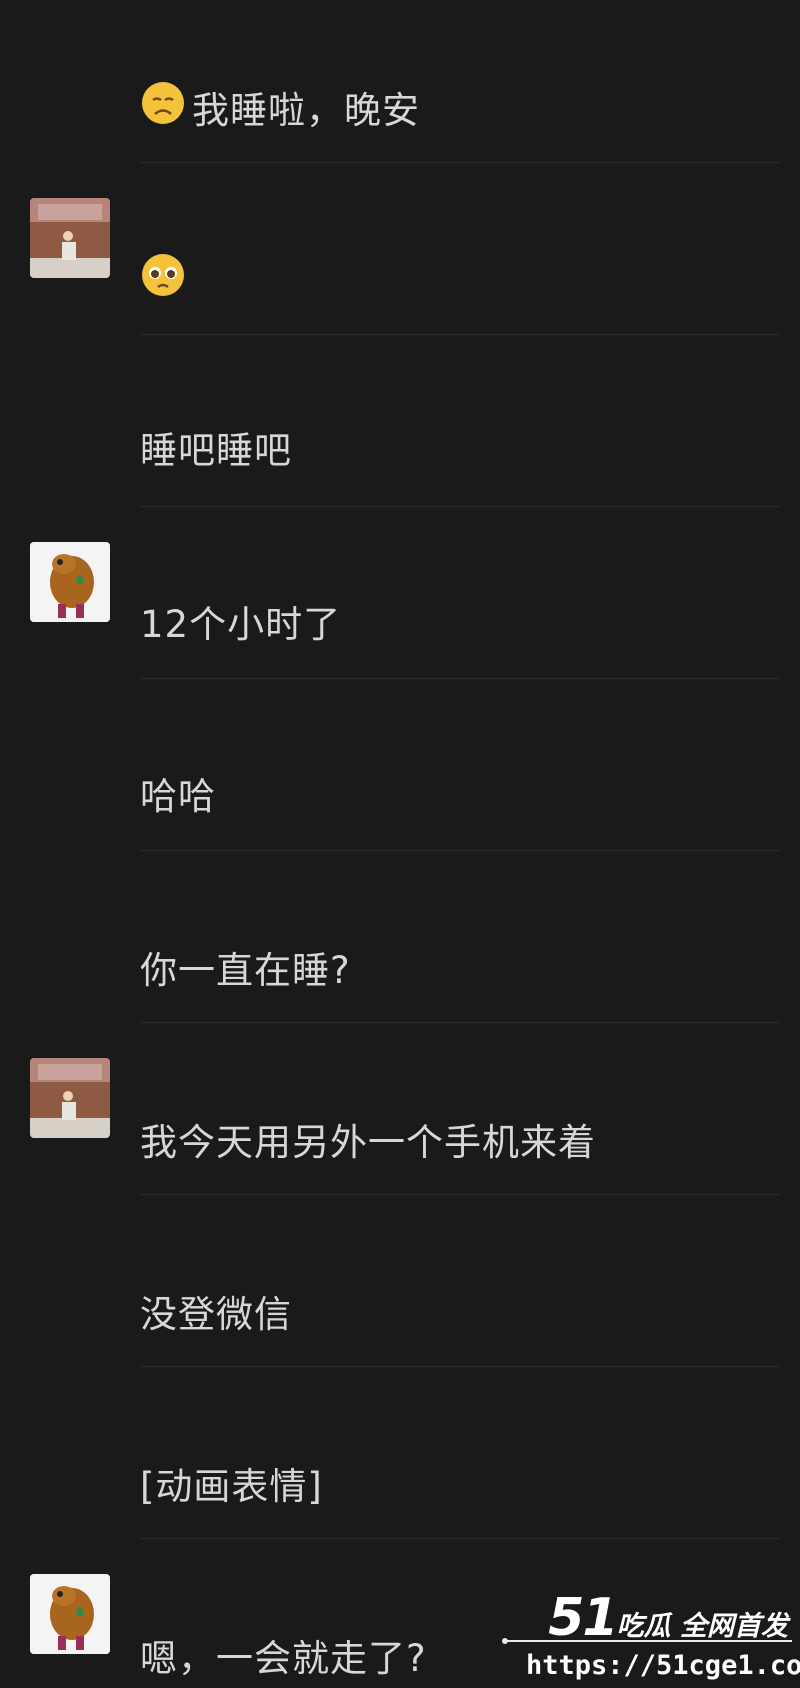 Image resolution: width=800 pixels, height=1688 pixels. I want to click on watermark-url: https://51cge1.com, so click(663, 1665).